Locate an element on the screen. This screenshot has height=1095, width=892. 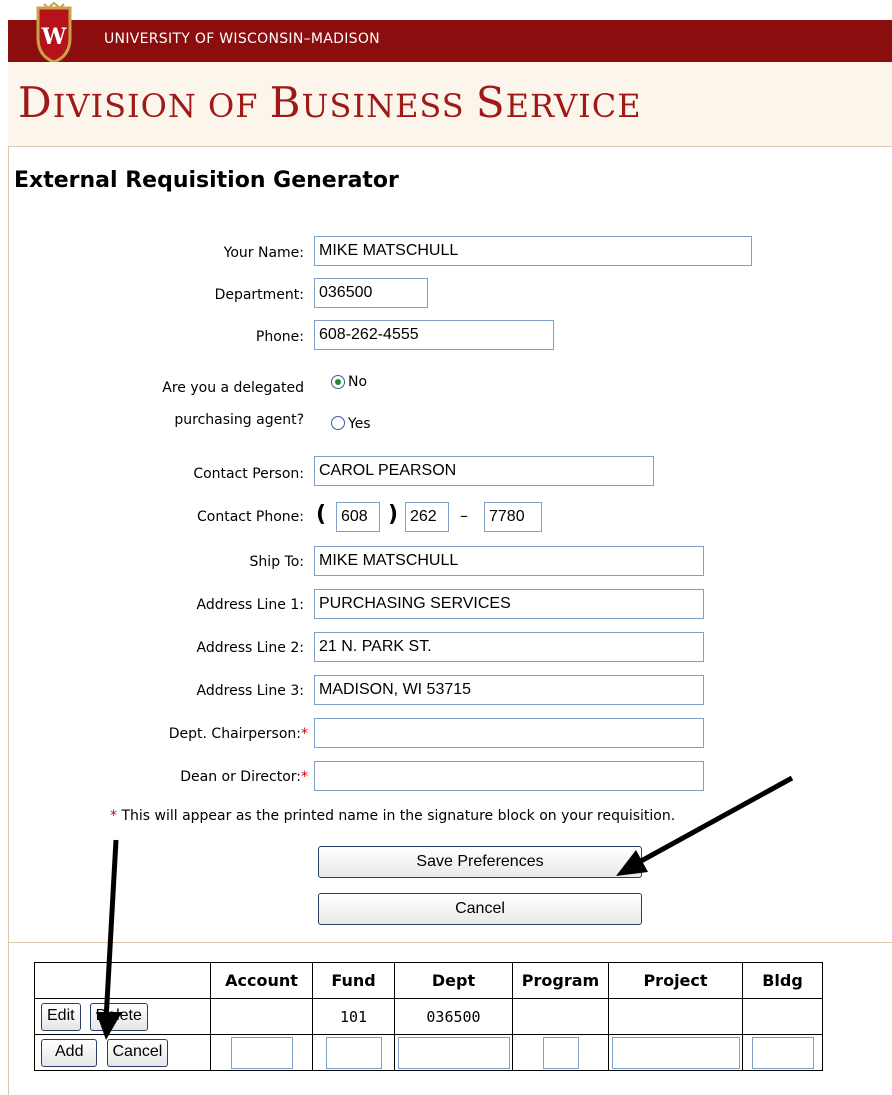
project-cell is located at coordinates (675, 1016).